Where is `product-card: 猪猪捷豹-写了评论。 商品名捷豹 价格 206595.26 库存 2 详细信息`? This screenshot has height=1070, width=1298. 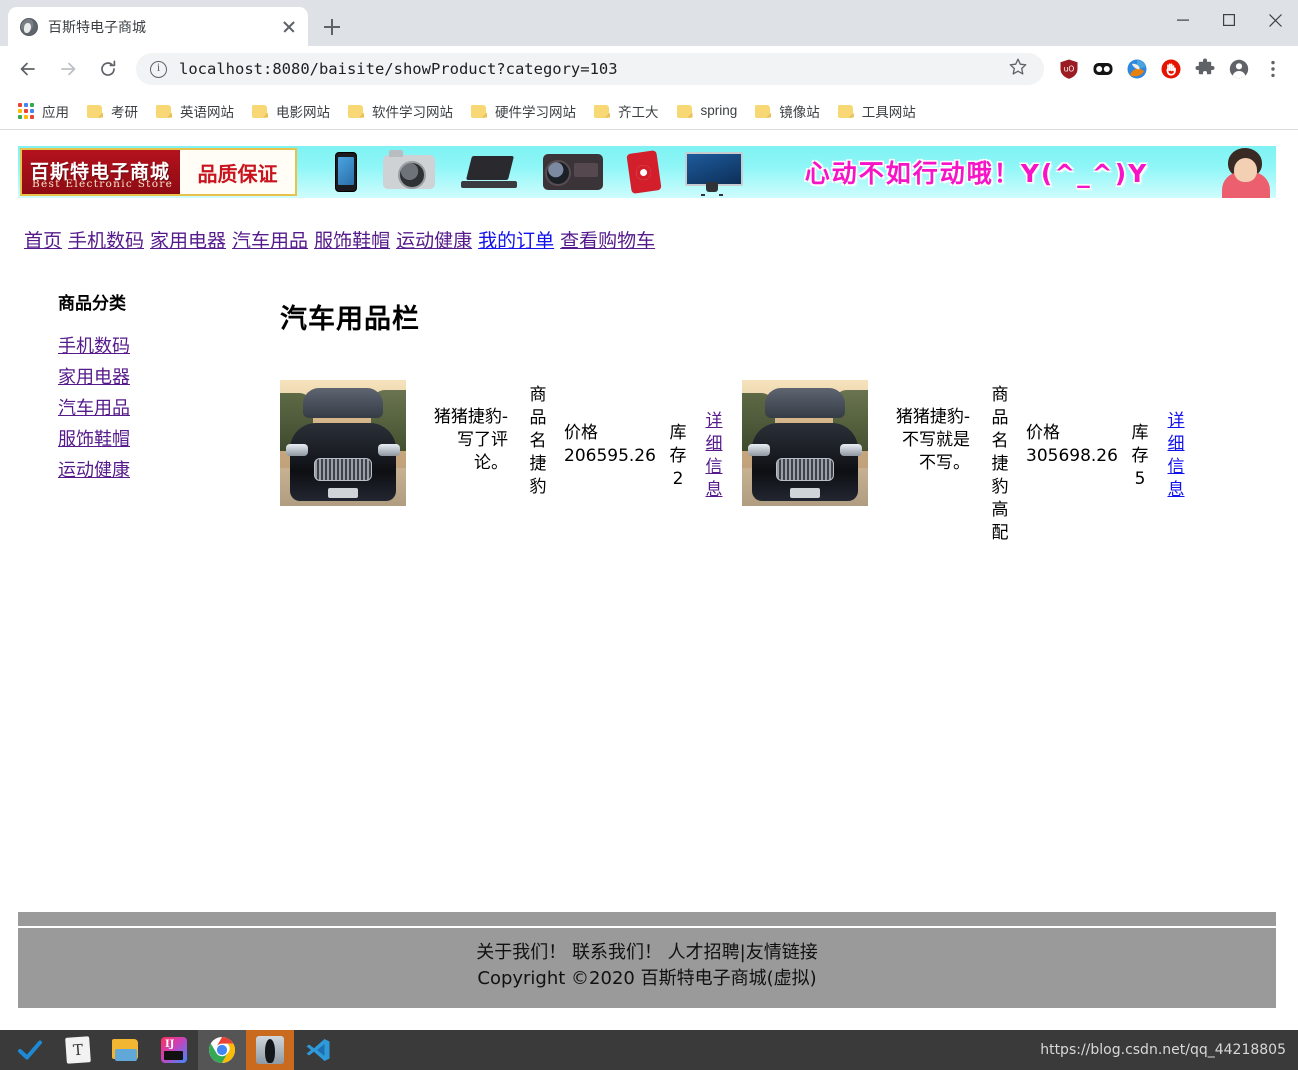 product-card: 猪猪捷豹-写了评论。 商品名捷豹 价格 206595.26 库存 2 详细信息 is located at coordinates (502, 443).